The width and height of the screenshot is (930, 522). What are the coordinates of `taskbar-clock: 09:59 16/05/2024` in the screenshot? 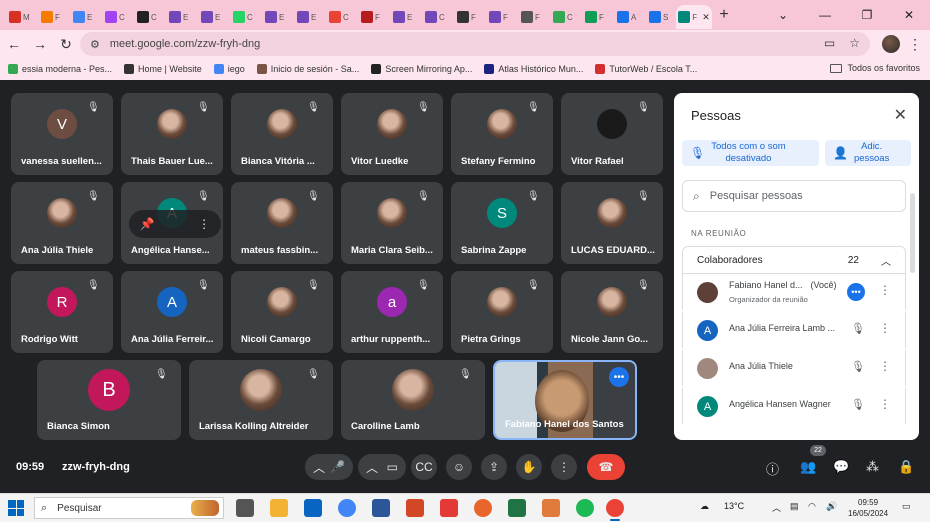 It's located at (868, 508).